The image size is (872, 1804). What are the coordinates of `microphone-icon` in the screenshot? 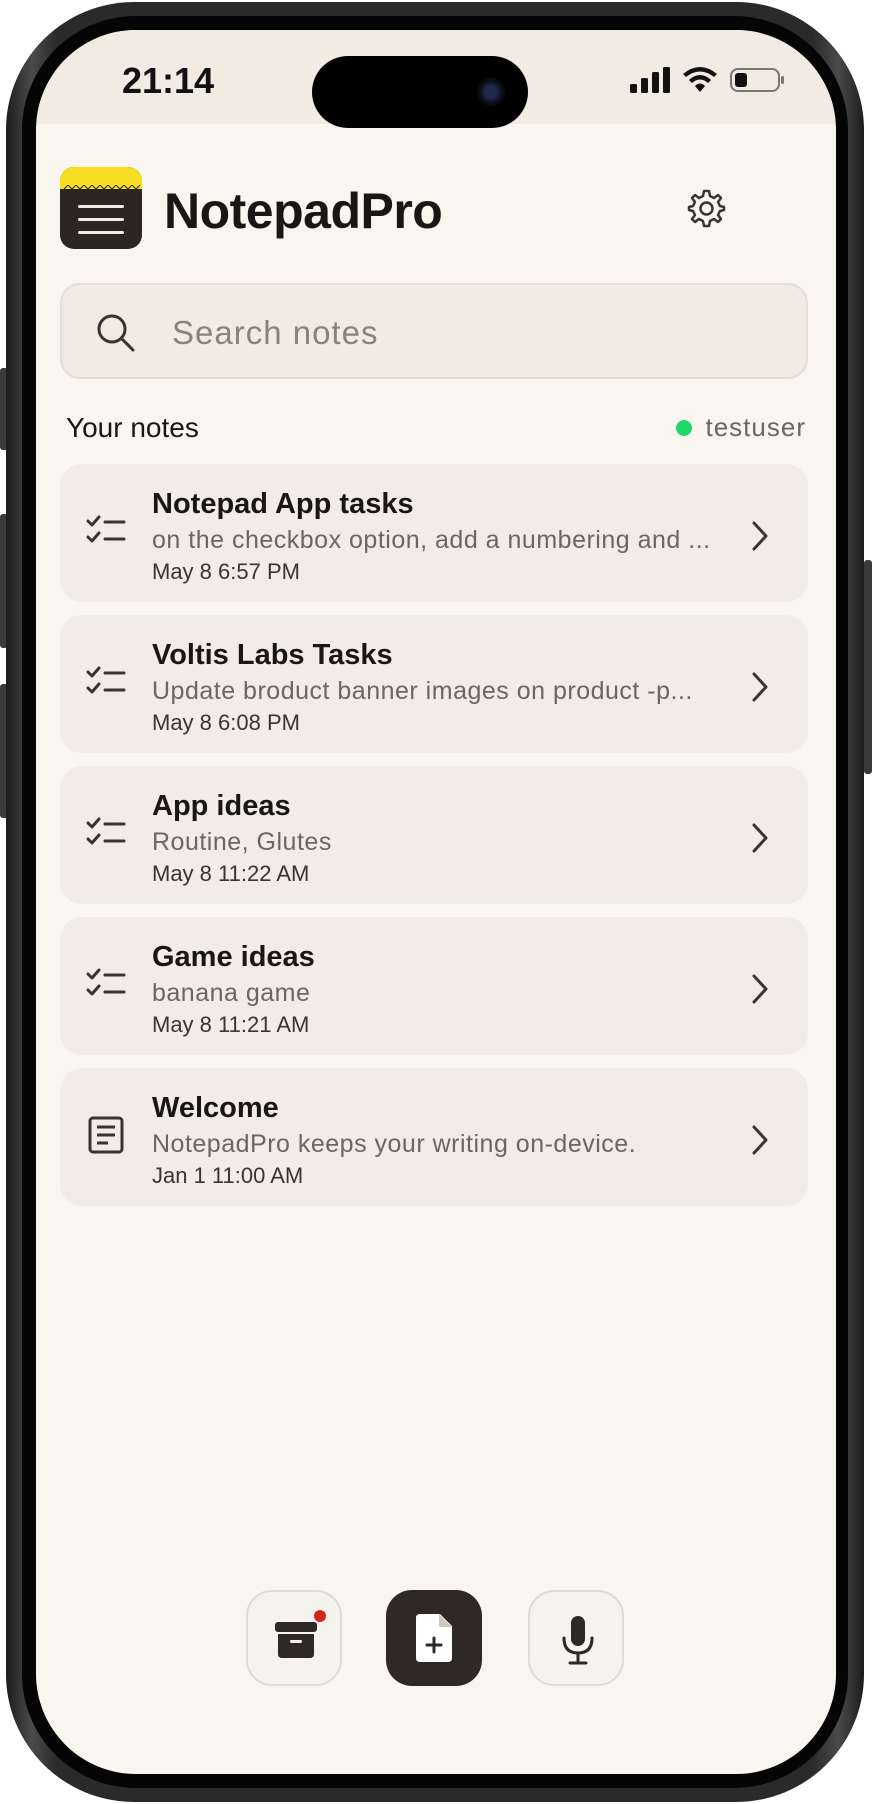 It's located at (578, 1640).